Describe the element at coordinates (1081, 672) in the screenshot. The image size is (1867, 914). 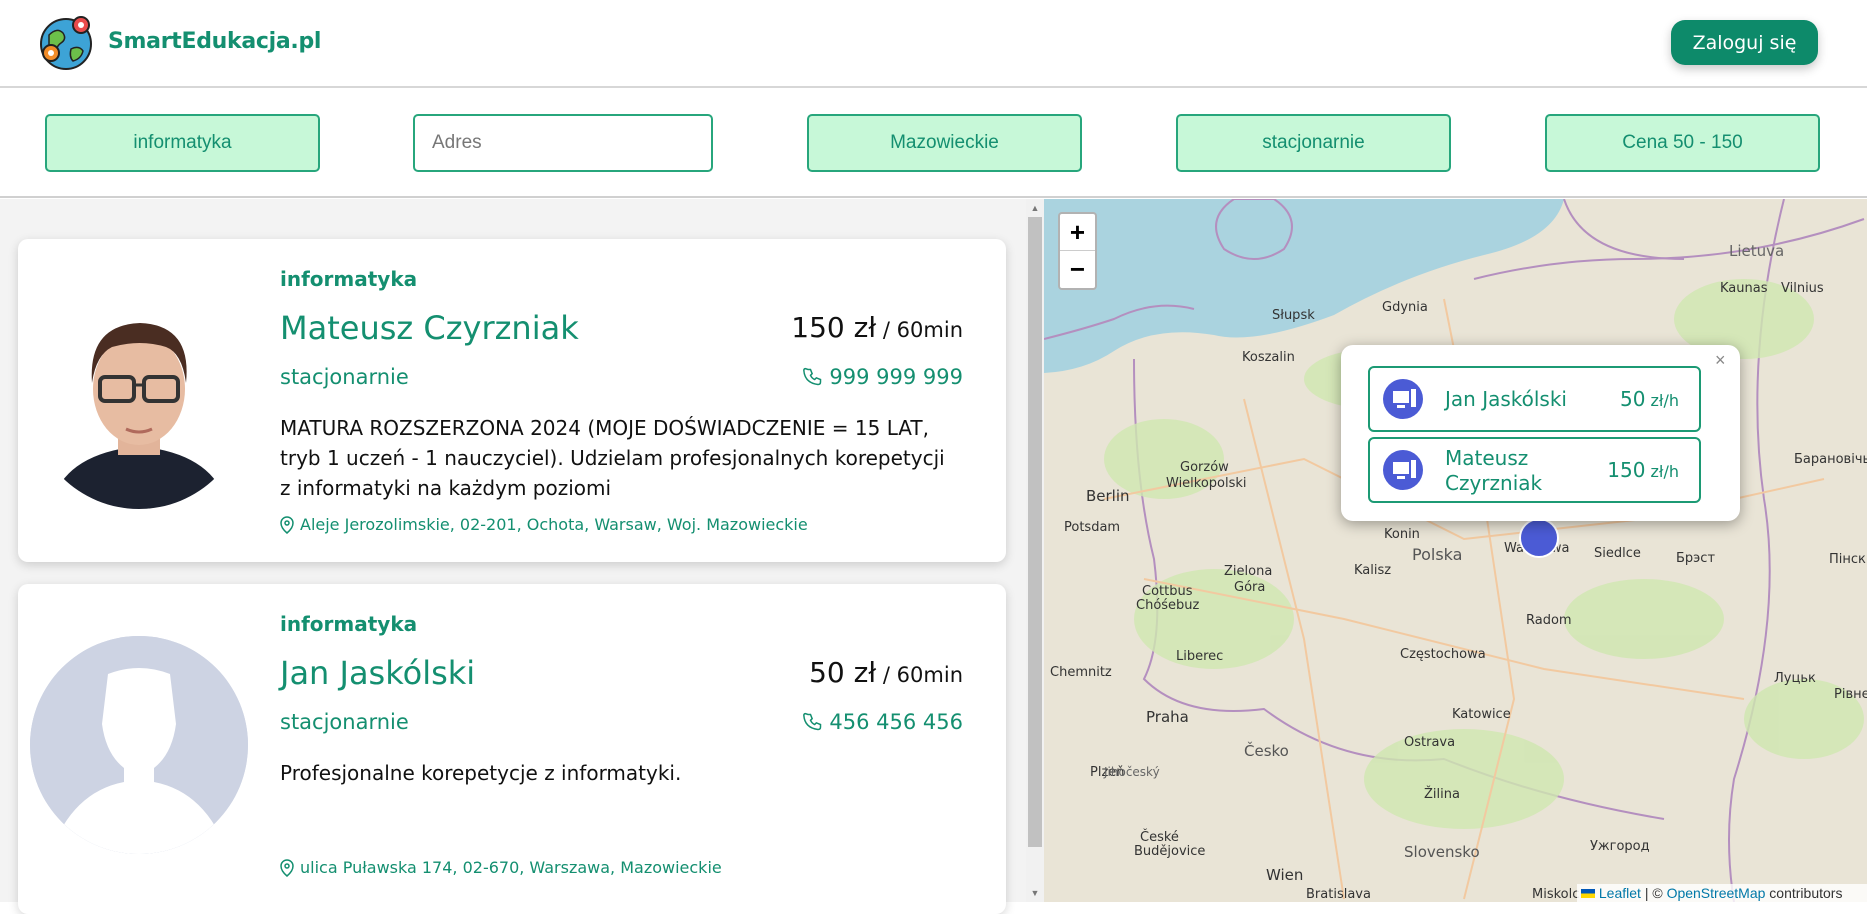
I see `svg-text: Chemnitz` at that location.